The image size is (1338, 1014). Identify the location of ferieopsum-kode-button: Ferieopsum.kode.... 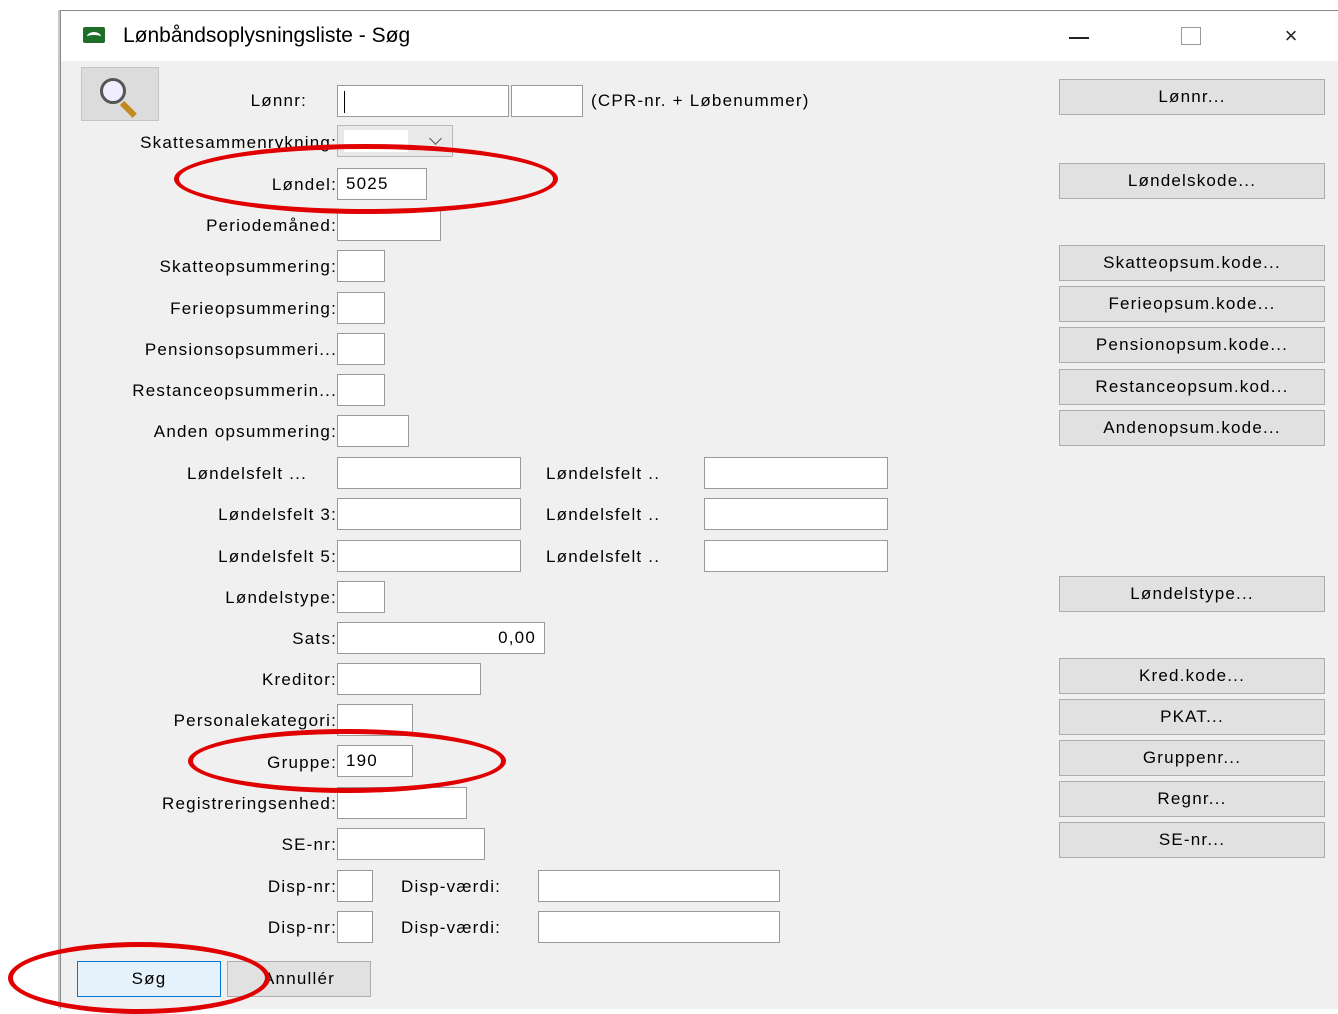
(1192, 304).